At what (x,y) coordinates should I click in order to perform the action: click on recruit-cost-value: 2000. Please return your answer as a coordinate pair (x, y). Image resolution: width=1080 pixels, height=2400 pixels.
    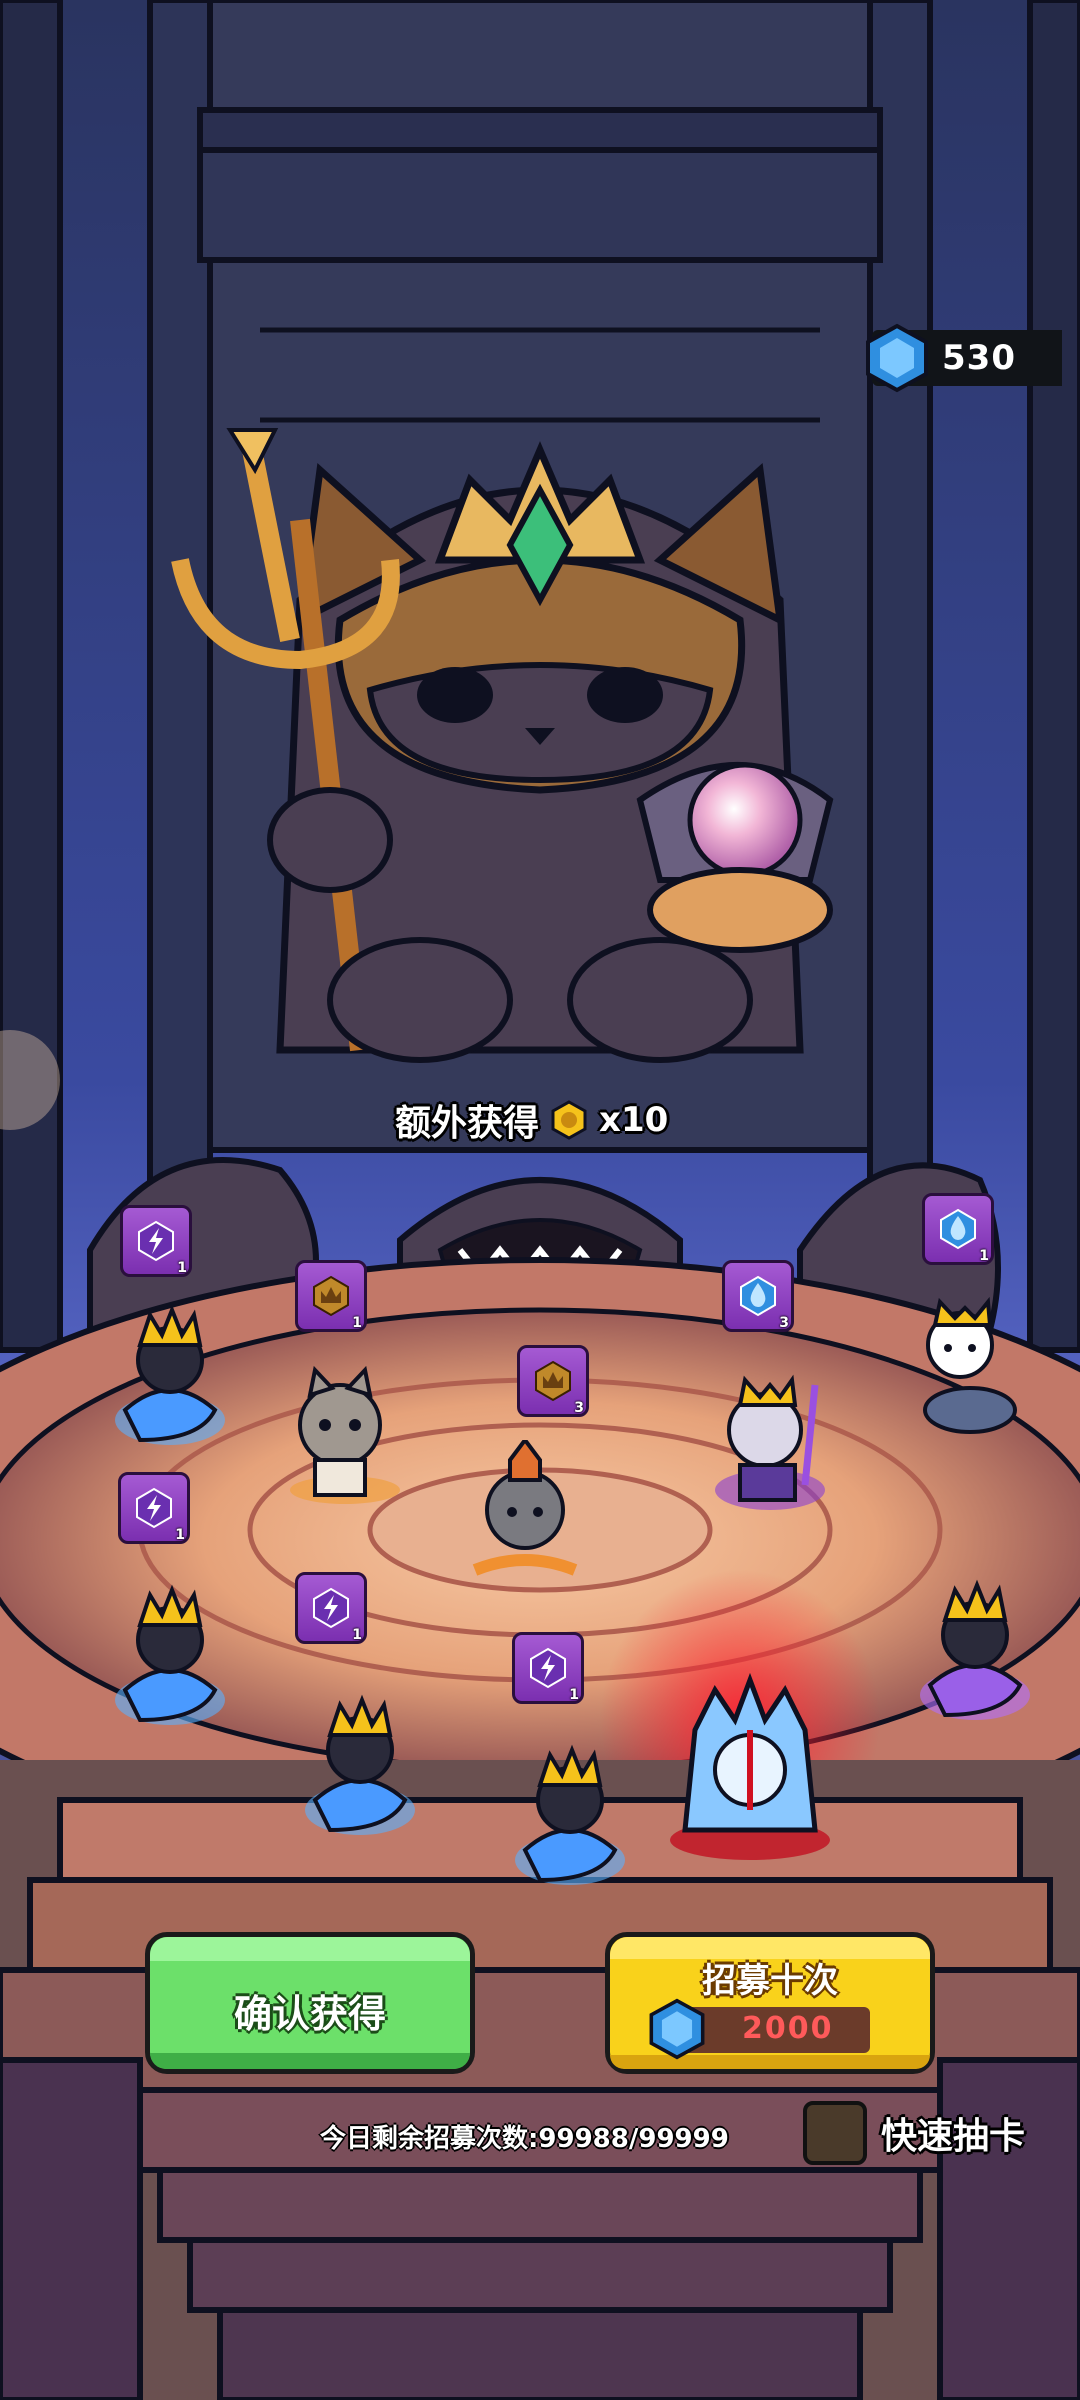
    Looking at the image, I should click on (788, 2028).